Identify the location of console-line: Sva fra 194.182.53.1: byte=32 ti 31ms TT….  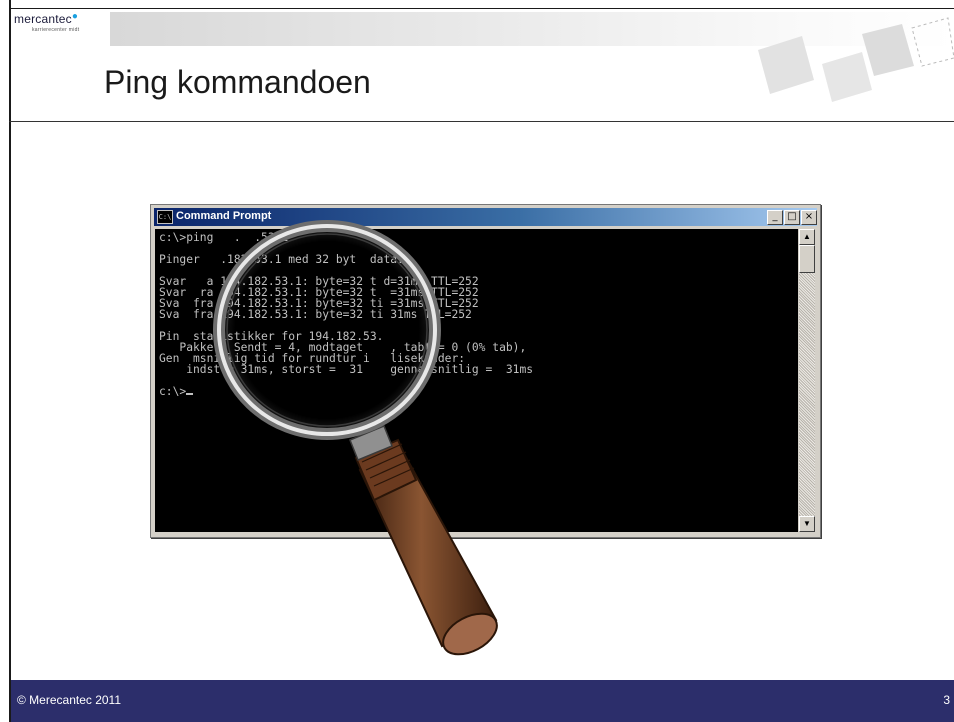
(315, 314).